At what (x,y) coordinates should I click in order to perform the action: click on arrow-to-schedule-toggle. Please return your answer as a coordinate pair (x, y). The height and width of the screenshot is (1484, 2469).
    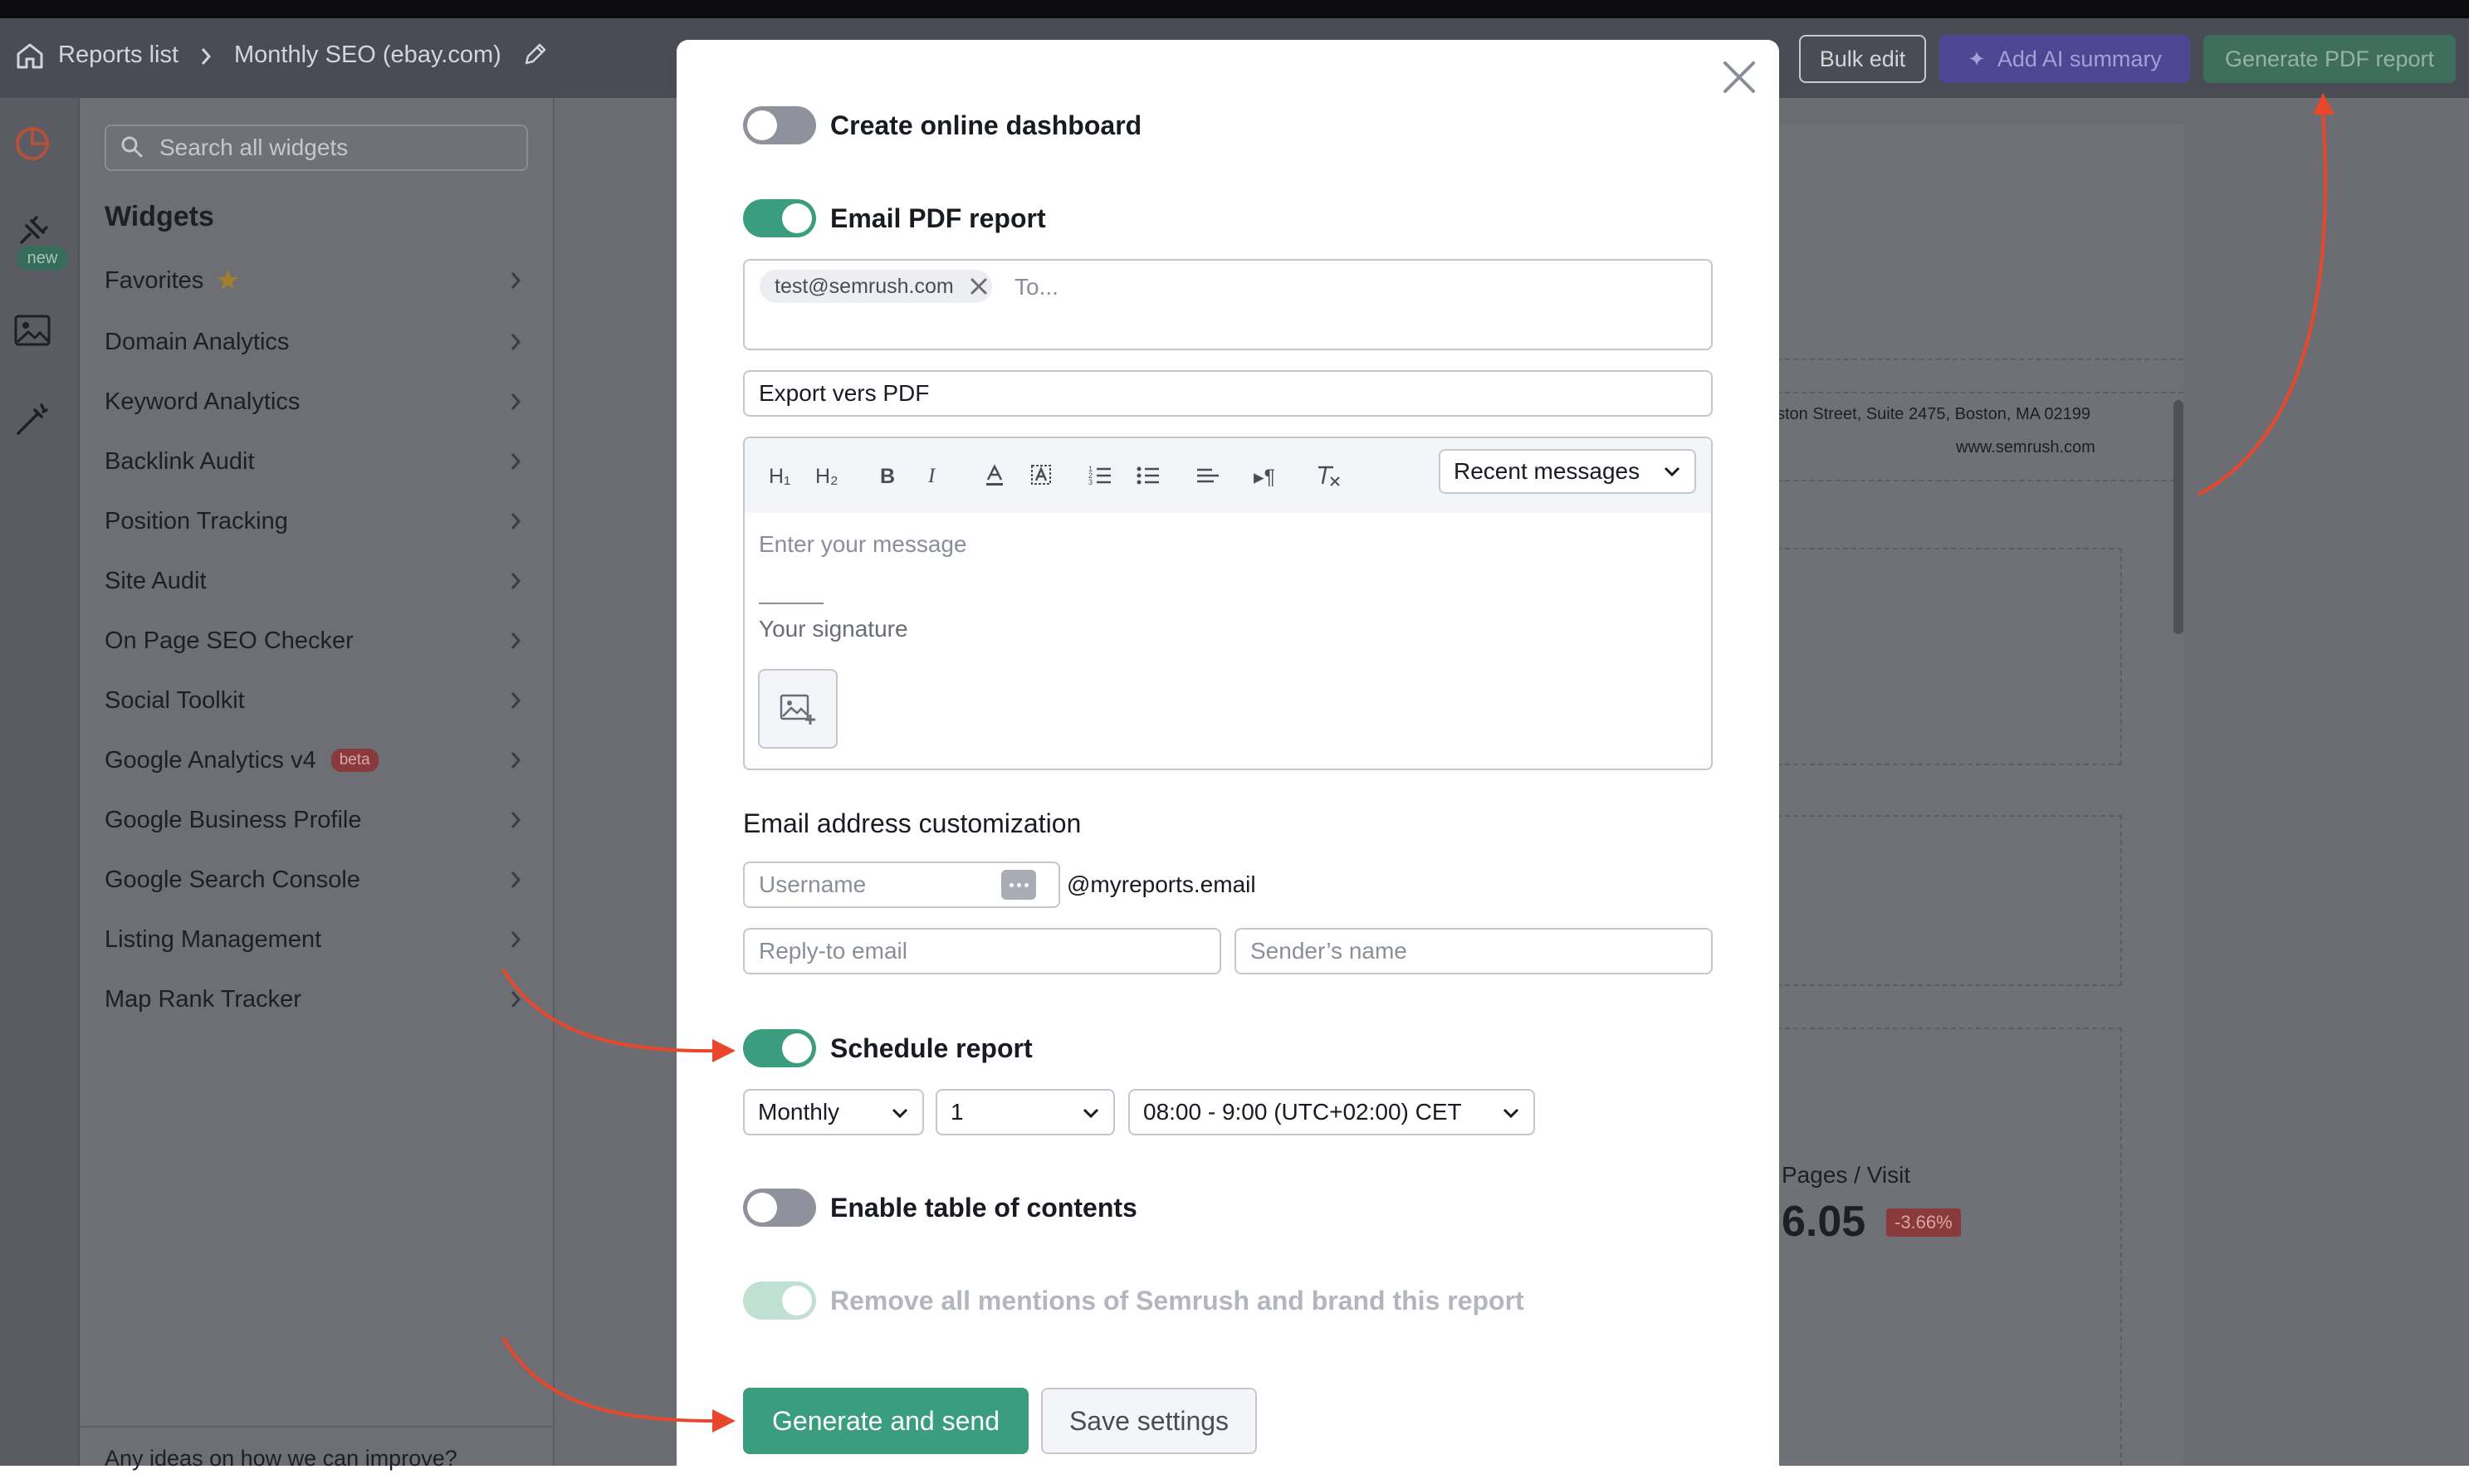
    Looking at the image, I should click on (608, 1010).